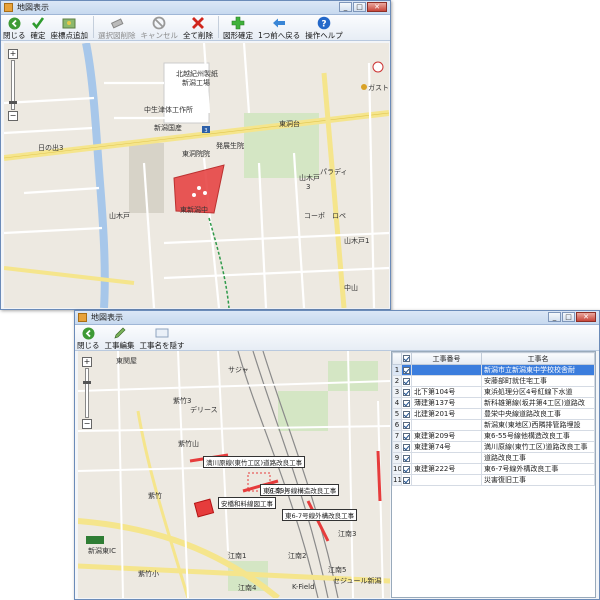  Describe the element at coordinates (397, 403) in the screenshot. I see `row-number: 4` at that location.